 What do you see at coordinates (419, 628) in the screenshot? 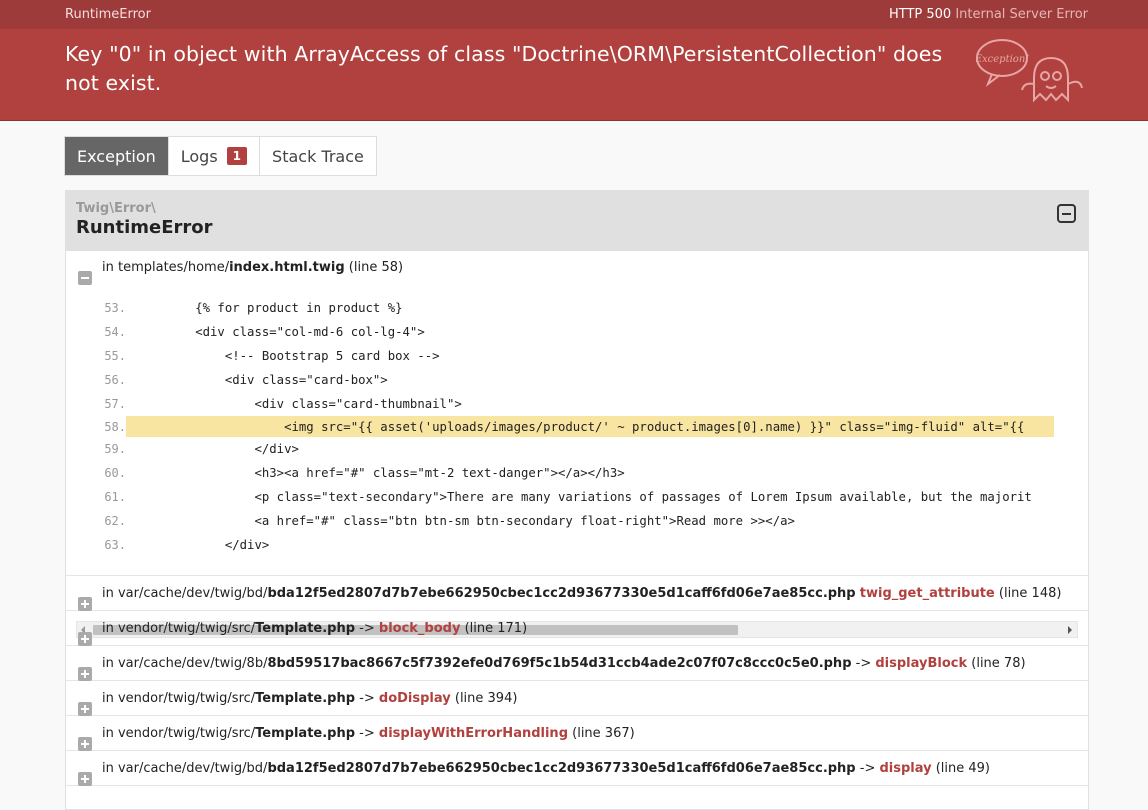
I see `trace-function: block_body` at bounding box center [419, 628].